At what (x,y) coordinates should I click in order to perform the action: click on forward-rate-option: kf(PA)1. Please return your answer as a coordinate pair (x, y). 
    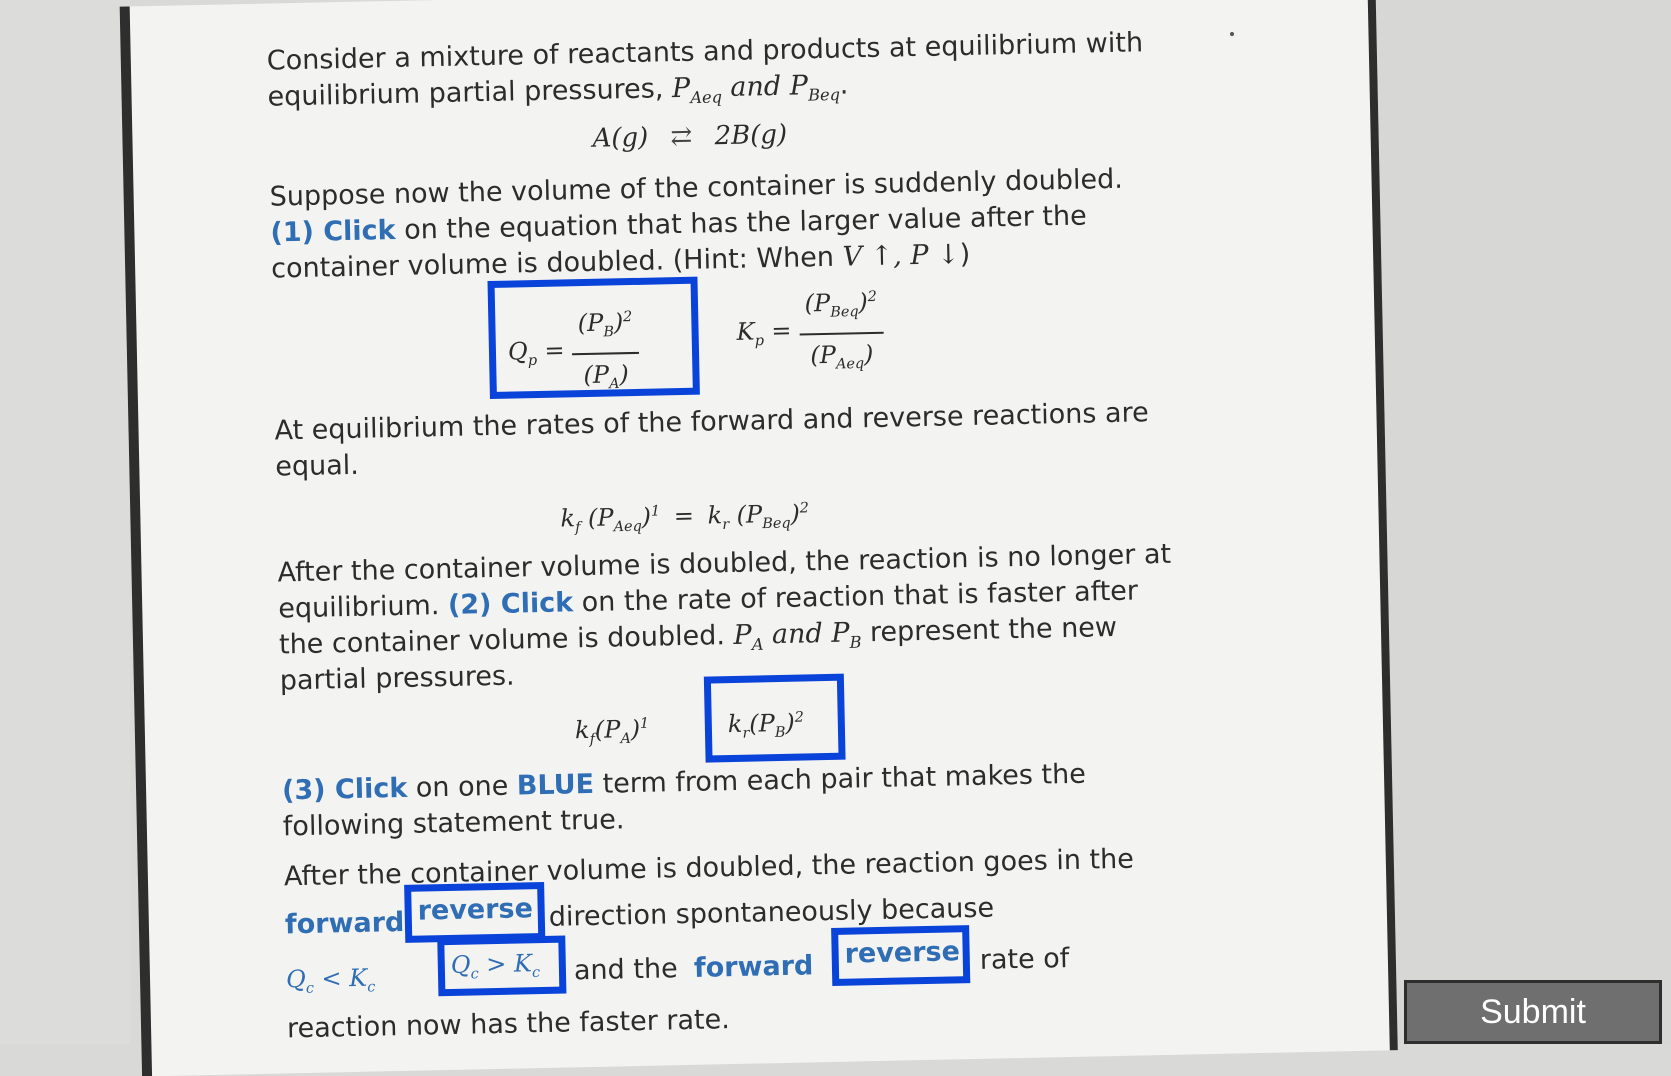
    Looking at the image, I should click on (612, 732).